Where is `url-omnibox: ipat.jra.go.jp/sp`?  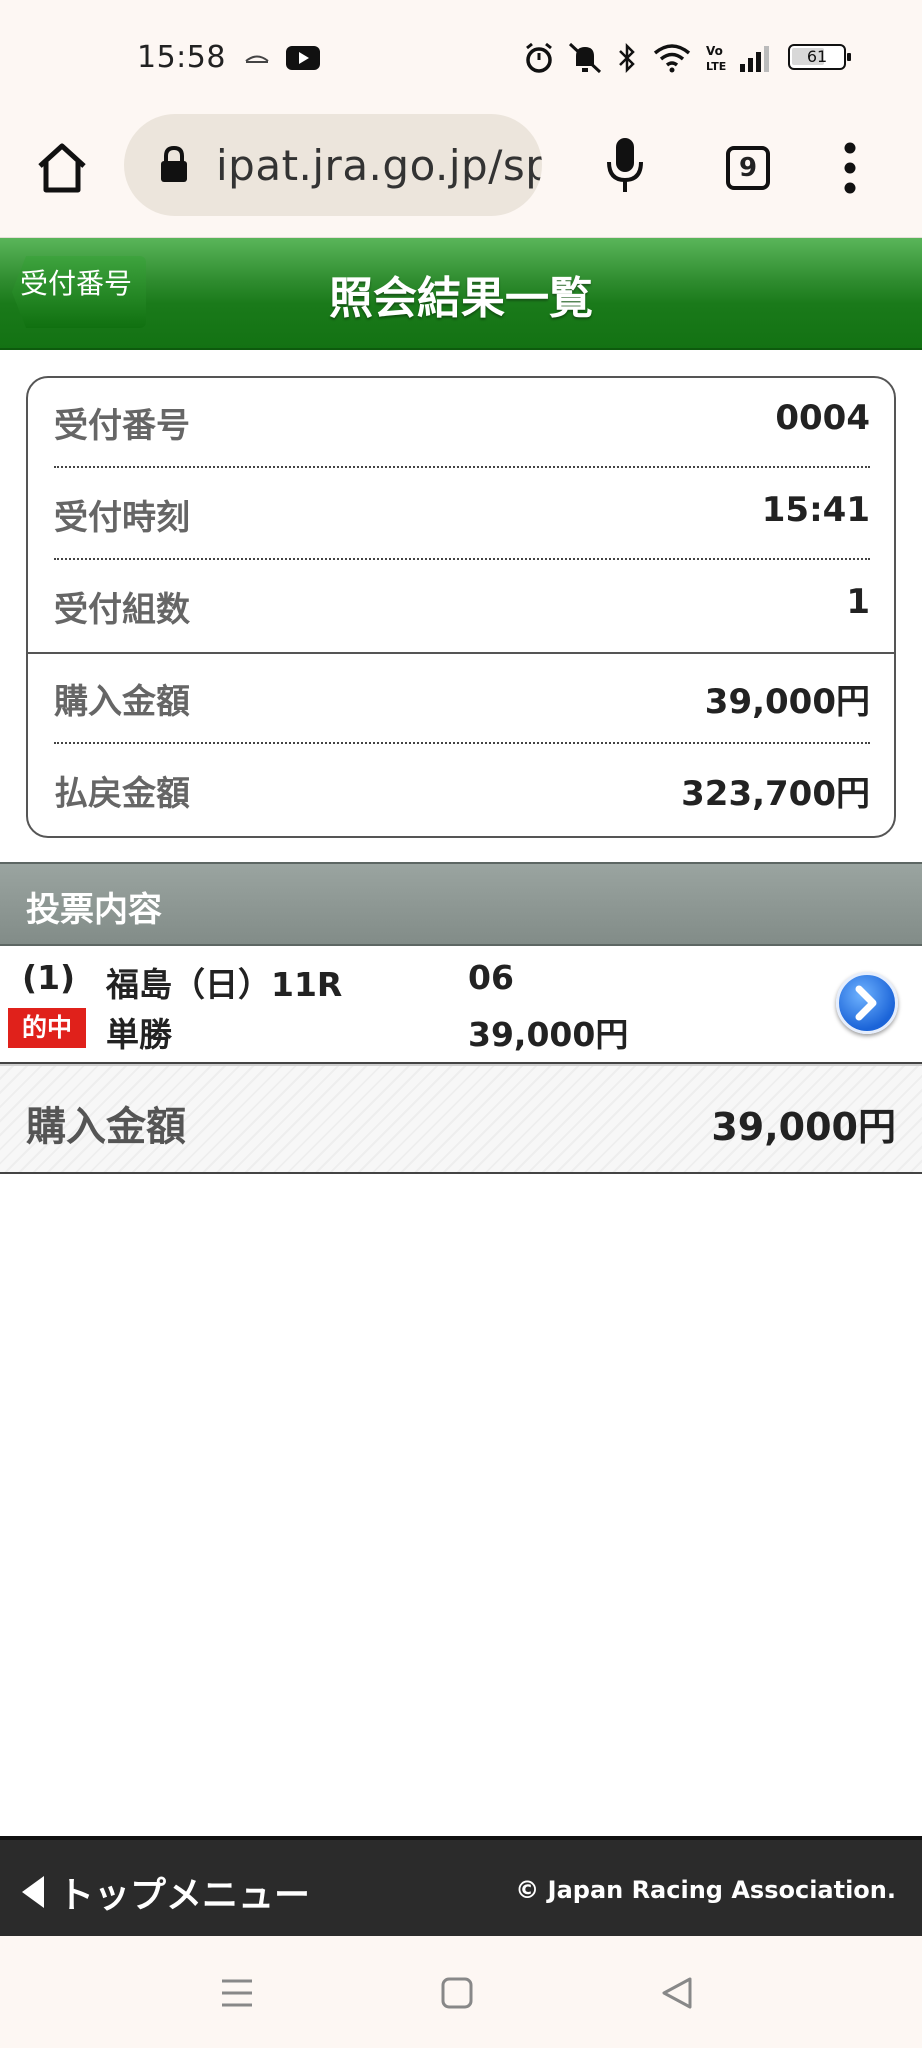
url-omnibox: ipat.jra.go.jp/sp is located at coordinates (333, 165).